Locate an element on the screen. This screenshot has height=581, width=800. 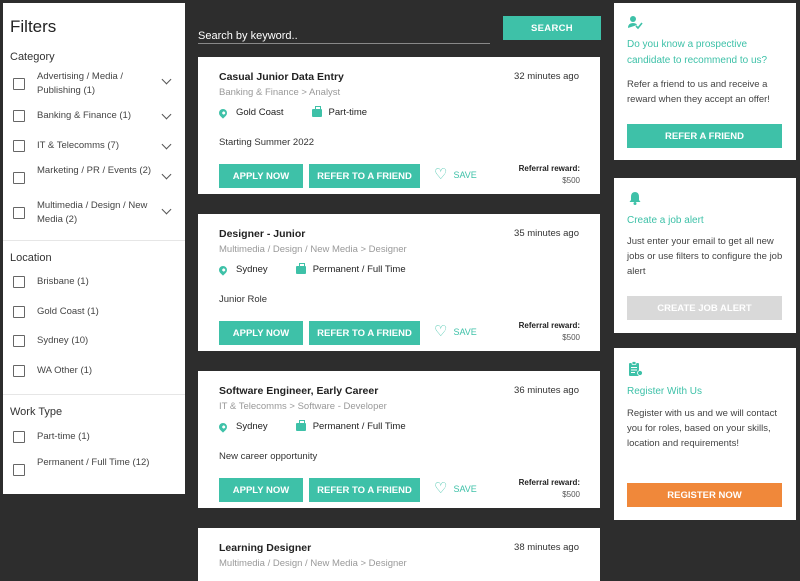
search-field is located at coordinates (344, 35).